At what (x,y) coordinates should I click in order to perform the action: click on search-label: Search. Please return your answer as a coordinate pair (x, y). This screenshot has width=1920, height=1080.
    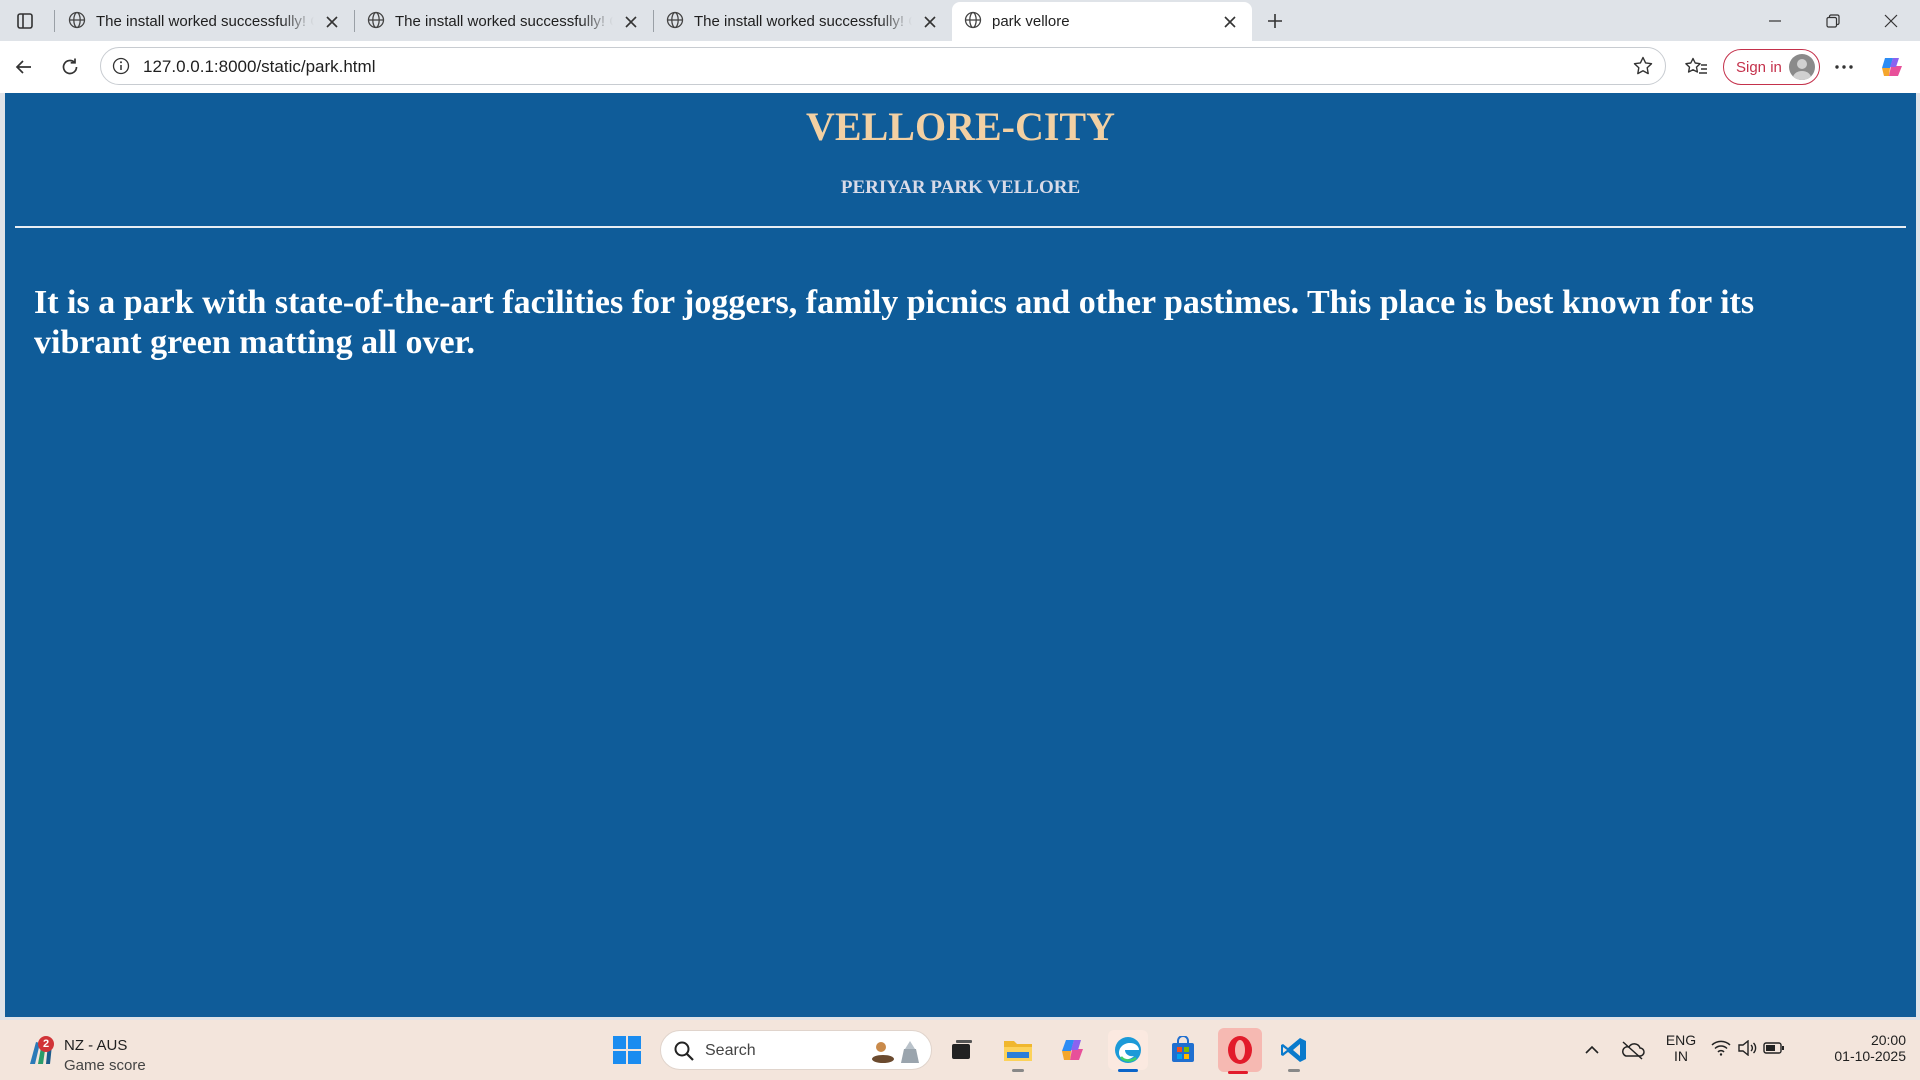
    Looking at the image, I should click on (730, 1050).